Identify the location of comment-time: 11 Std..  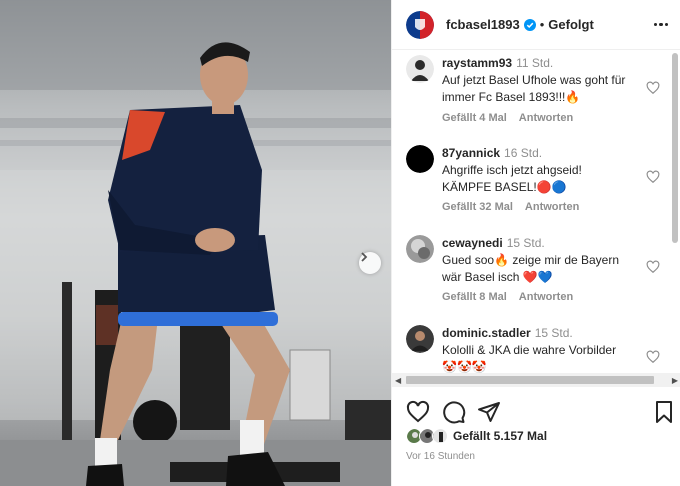
(535, 63).